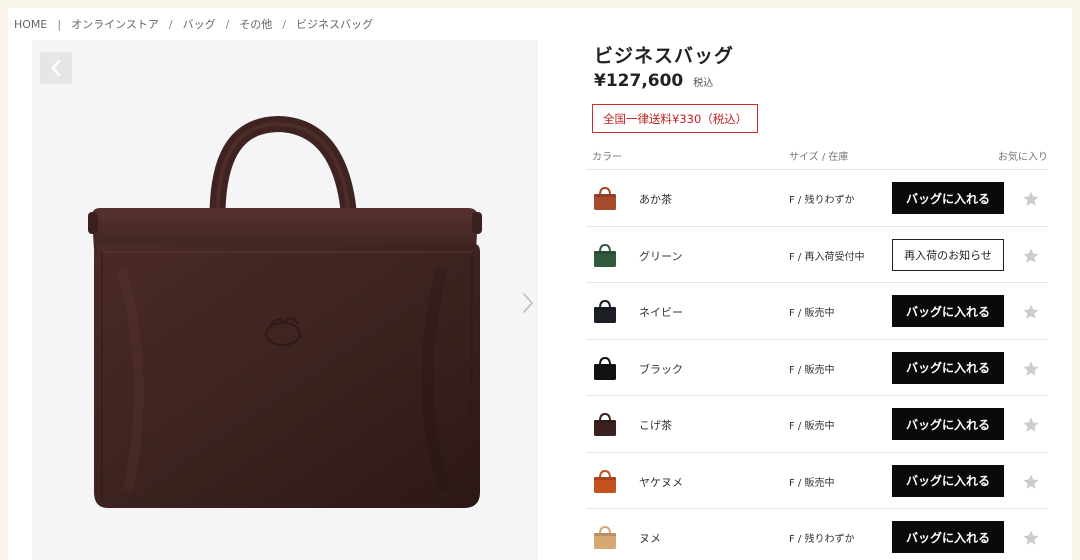 The height and width of the screenshot is (560, 1080). I want to click on color-name: ヌメ, so click(650, 538).